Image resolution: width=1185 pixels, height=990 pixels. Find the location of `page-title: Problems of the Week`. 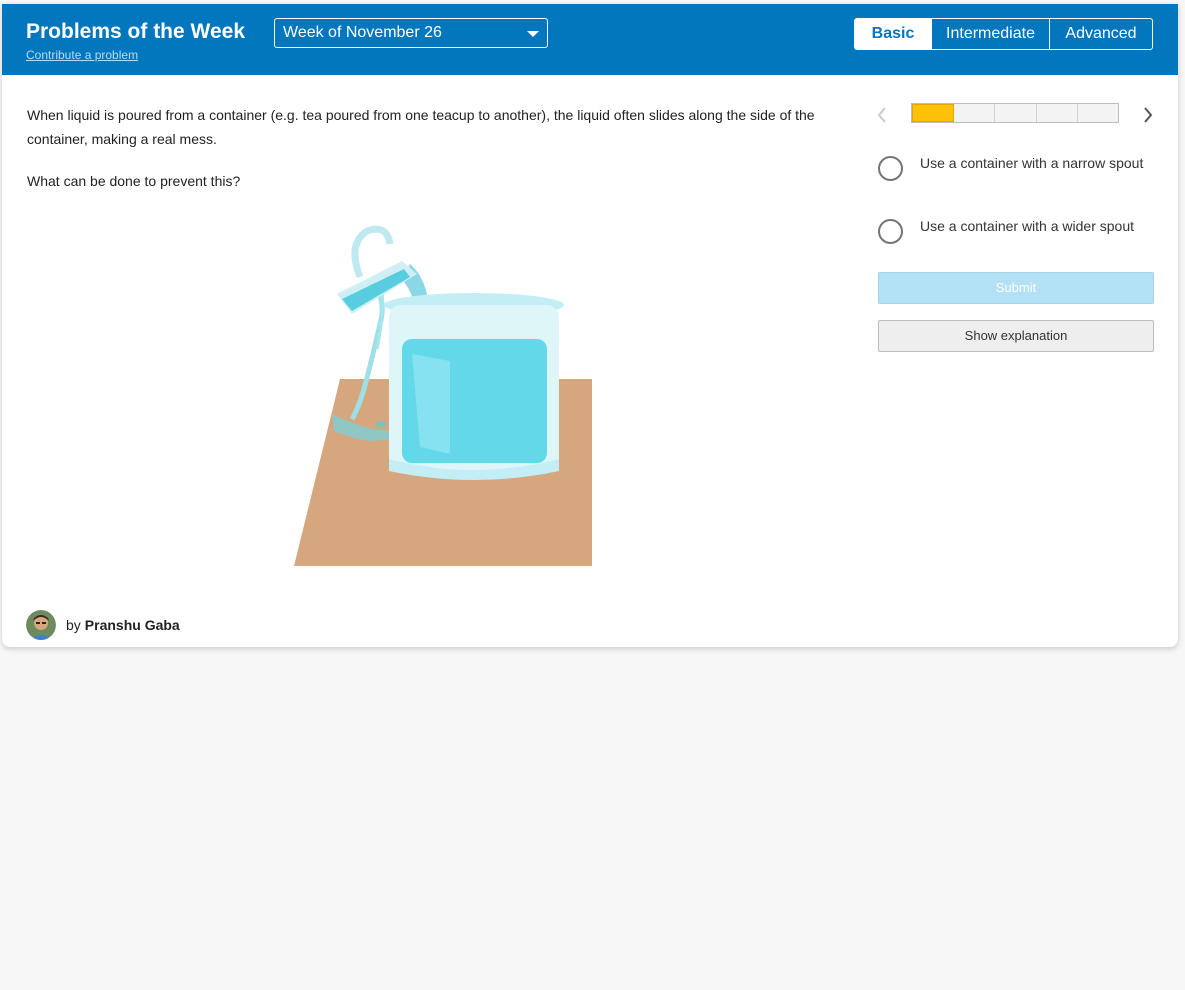

page-title: Problems of the Week is located at coordinates (136, 31).